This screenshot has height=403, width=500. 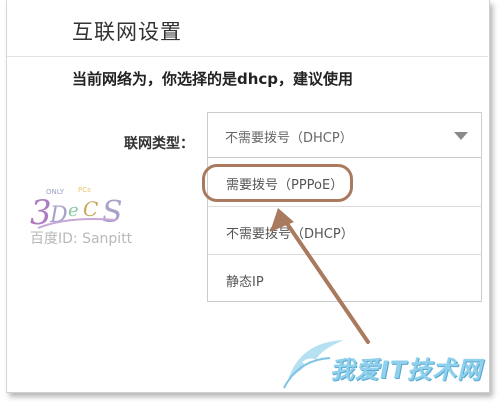 What do you see at coordinates (81, 239) in the screenshot?
I see `watermark-logo-caption: 百度ID: Sanpitt` at bounding box center [81, 239].